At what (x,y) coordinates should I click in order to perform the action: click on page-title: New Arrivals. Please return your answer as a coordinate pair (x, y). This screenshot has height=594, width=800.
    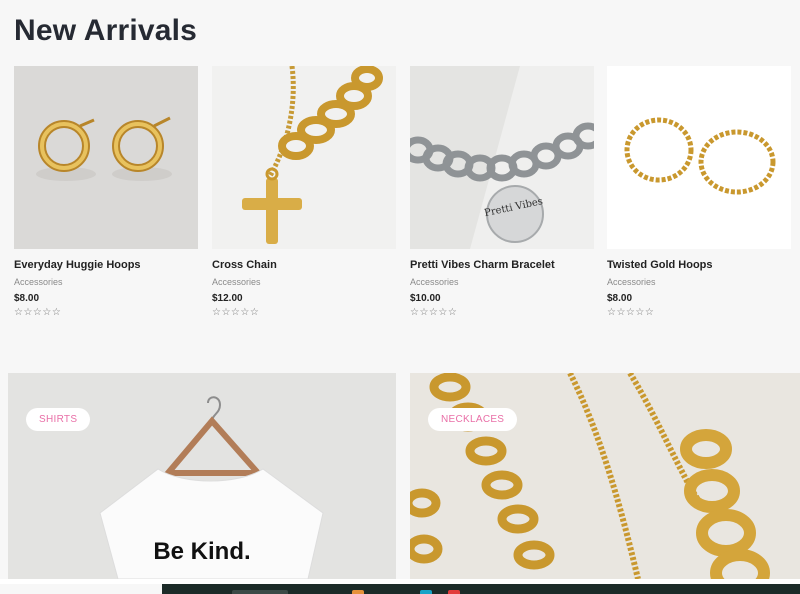
    Looking at the image, I should click on (106, 30).